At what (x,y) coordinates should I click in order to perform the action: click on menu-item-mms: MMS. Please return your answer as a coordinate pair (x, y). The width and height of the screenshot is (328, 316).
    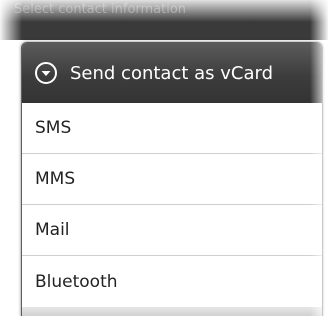
    Looking at the image, I should click on (172, 179).